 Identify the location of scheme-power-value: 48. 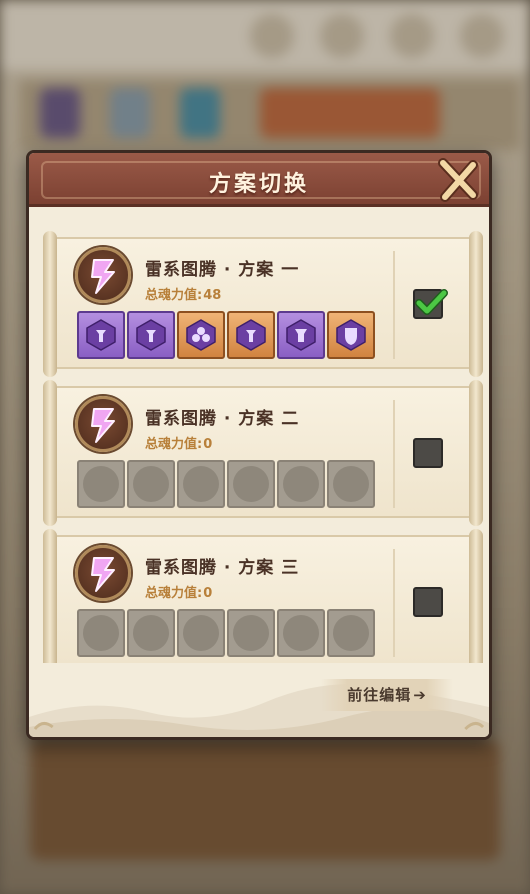
(212, 295).